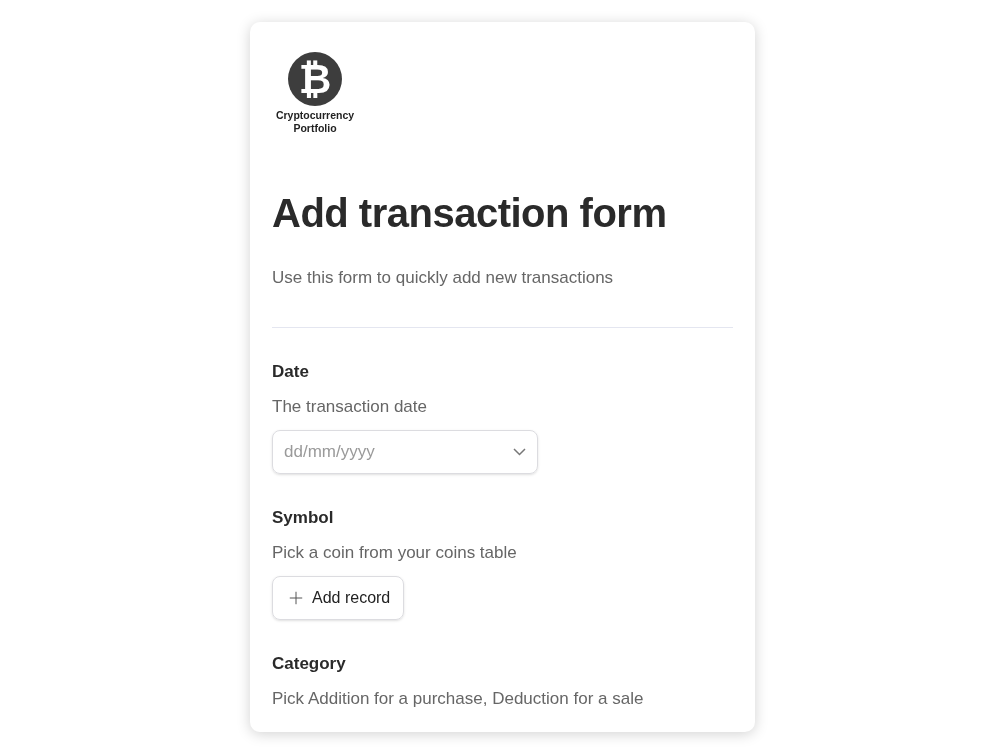 Image resolution: width=1005 pixels, height=754 pixels. Describe the element at coordinates (443, 278) in the screenshot. I see `form-description: Use this form to quickly add new transactions` at that location.